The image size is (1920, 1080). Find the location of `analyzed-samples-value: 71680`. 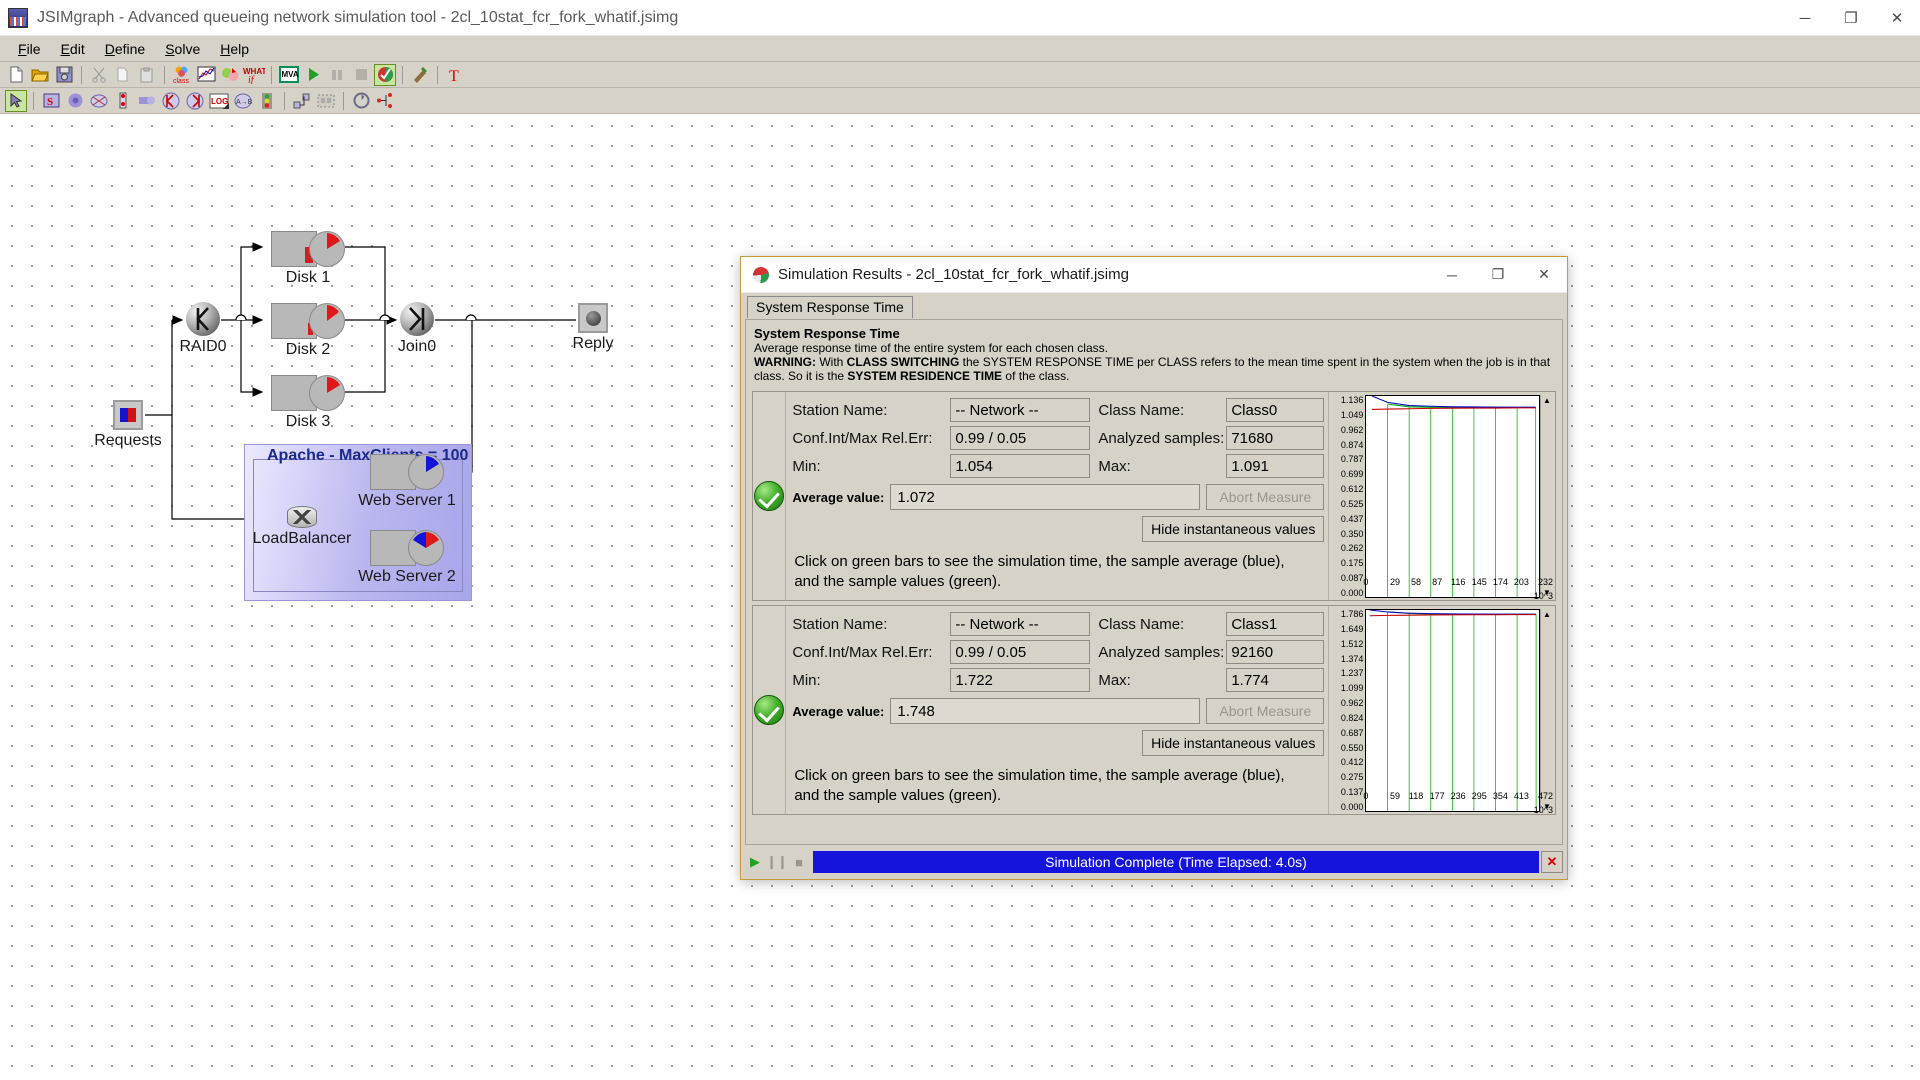

analyzed-samples-value: 71680 is located at coordinates (1275, 438).